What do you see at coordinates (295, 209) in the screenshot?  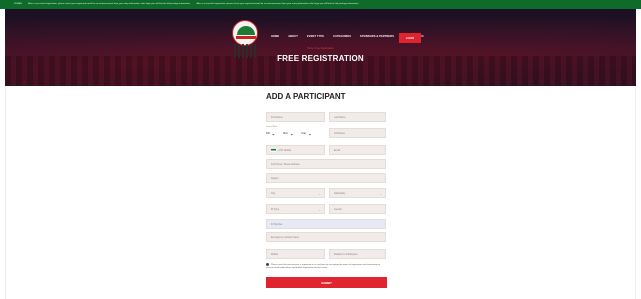 I see `id-type-select: ID Type ⌄` at bounding box center [295, 209].